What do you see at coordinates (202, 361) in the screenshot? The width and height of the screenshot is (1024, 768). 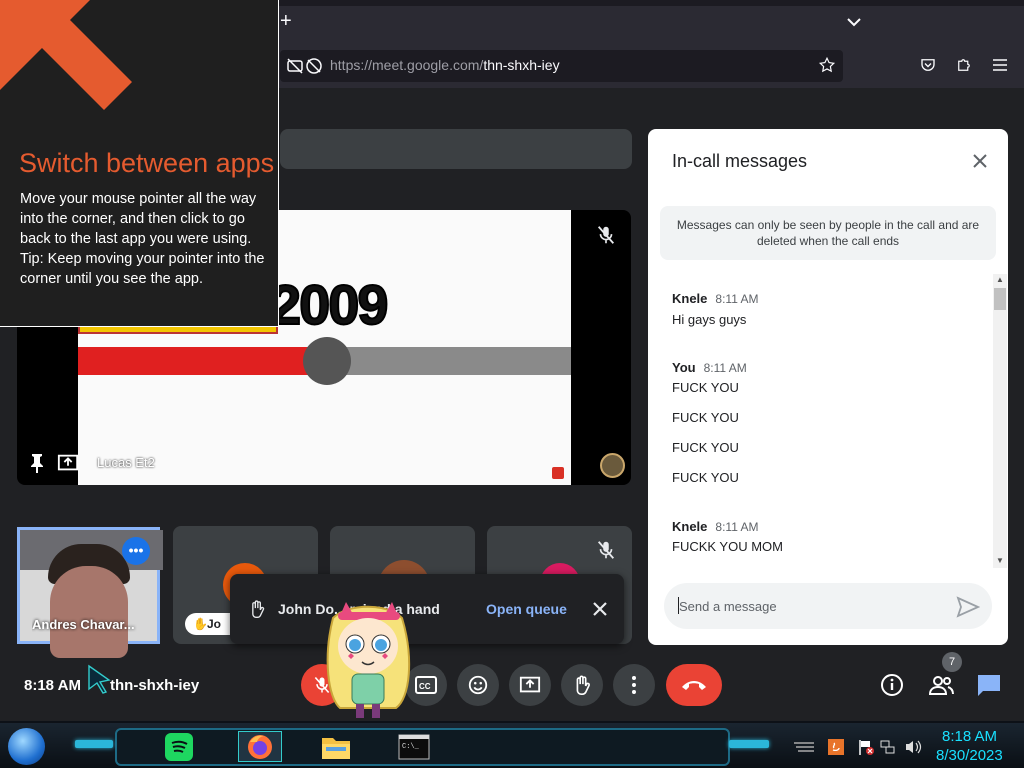 I see `video-progress-played` at bounding box center [202, 361].